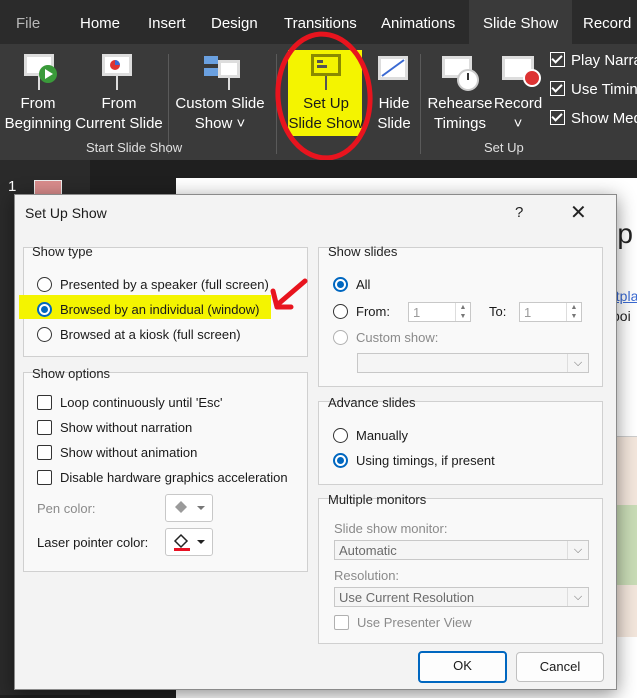 Image resolution: width=637 pixels, height=698 pixels. Describe the element at coordinates (130, 402) in the screenshot. I see `loop-continuously-checkbox: Loop continuously until 'Esc'` at that location.